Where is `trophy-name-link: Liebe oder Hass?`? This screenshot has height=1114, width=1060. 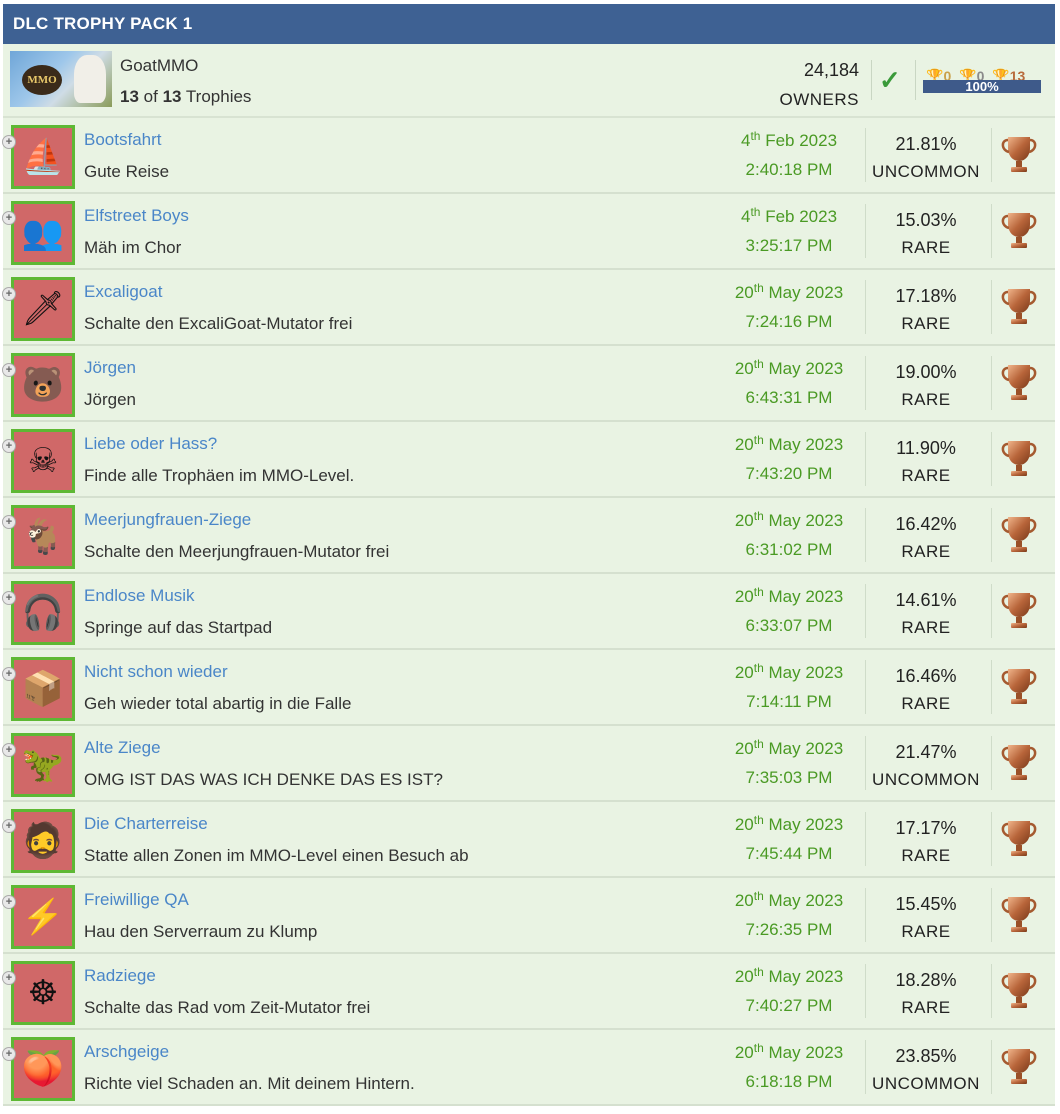
trophy-name-link: Liebe oder Hass? is located at coordinates (150, 444).